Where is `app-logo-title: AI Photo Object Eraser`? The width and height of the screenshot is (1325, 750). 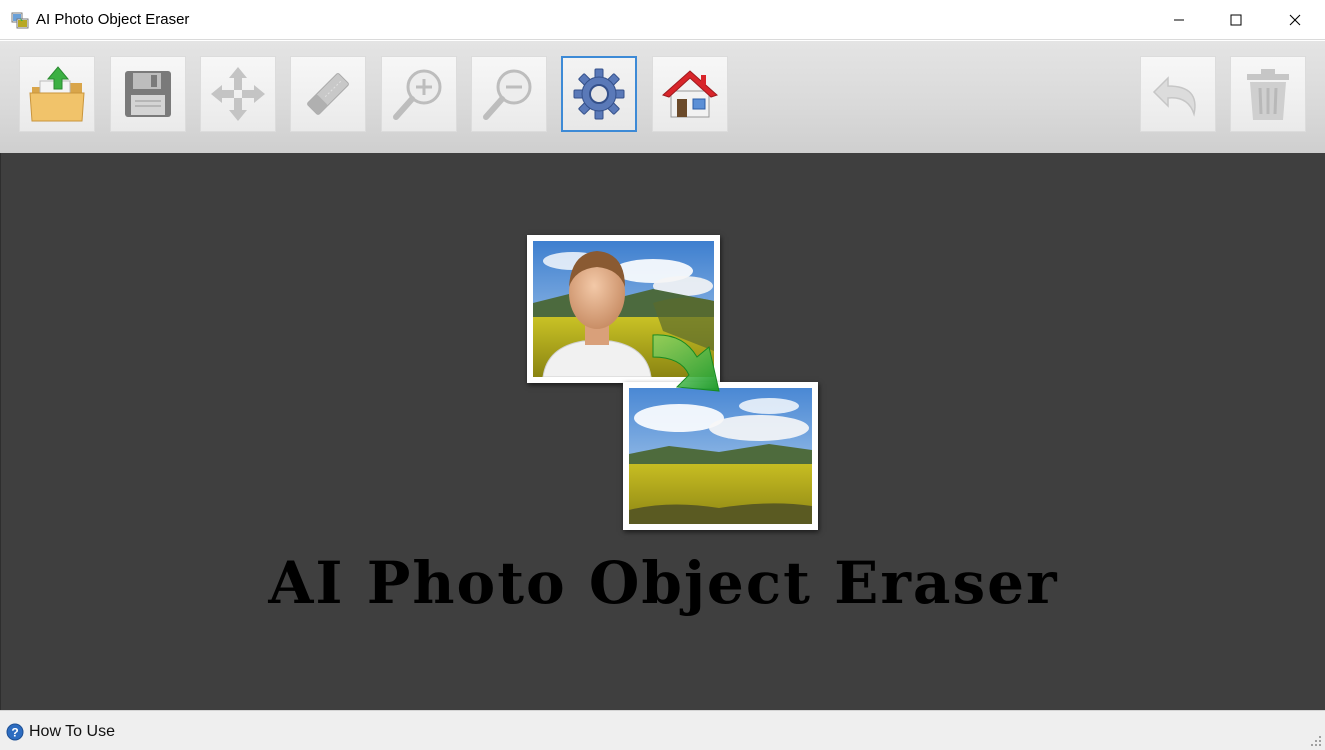
app-logo-title: AI Photo Object Eraser is located at coordinates (663, 583).